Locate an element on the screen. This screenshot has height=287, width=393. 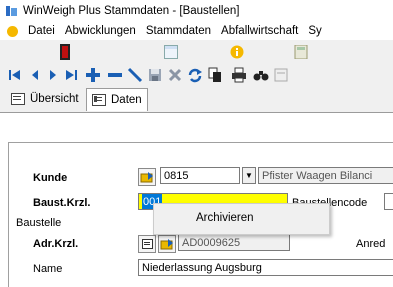
baustelle-group-label: Baustelle is located at coordinates (39, 223).